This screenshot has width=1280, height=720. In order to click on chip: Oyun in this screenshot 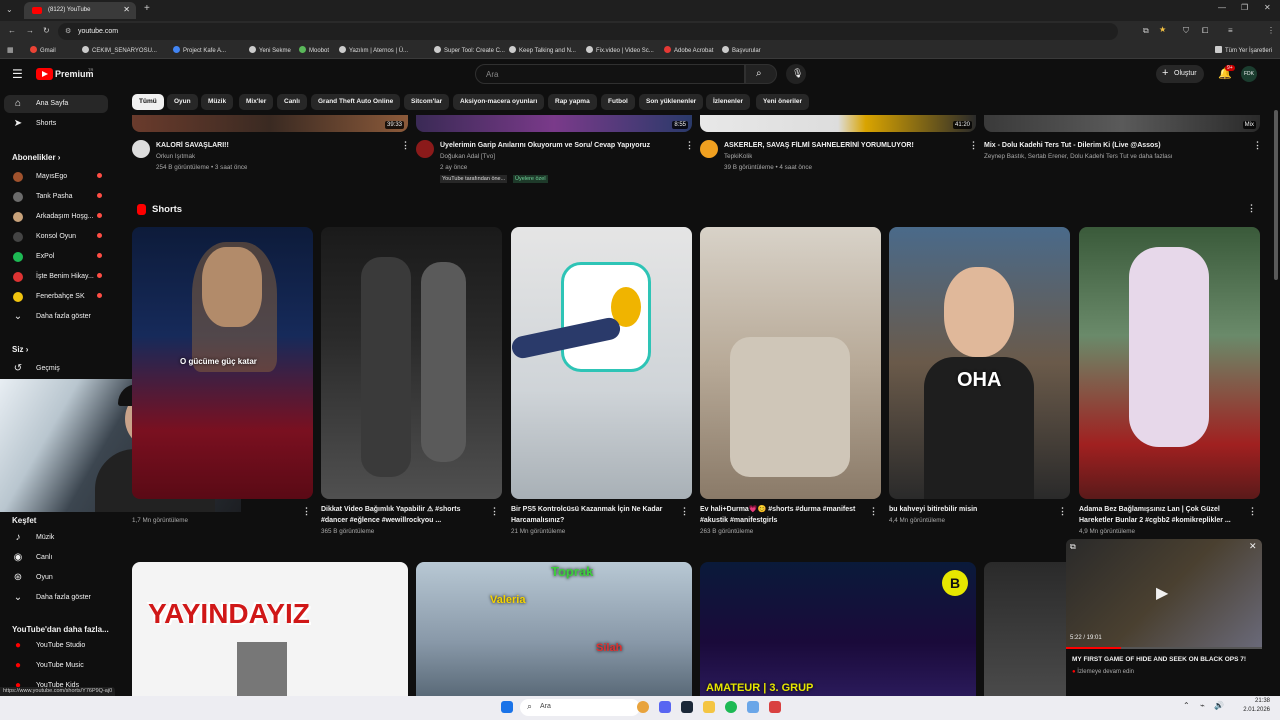, I will do `click(182, 102)`.